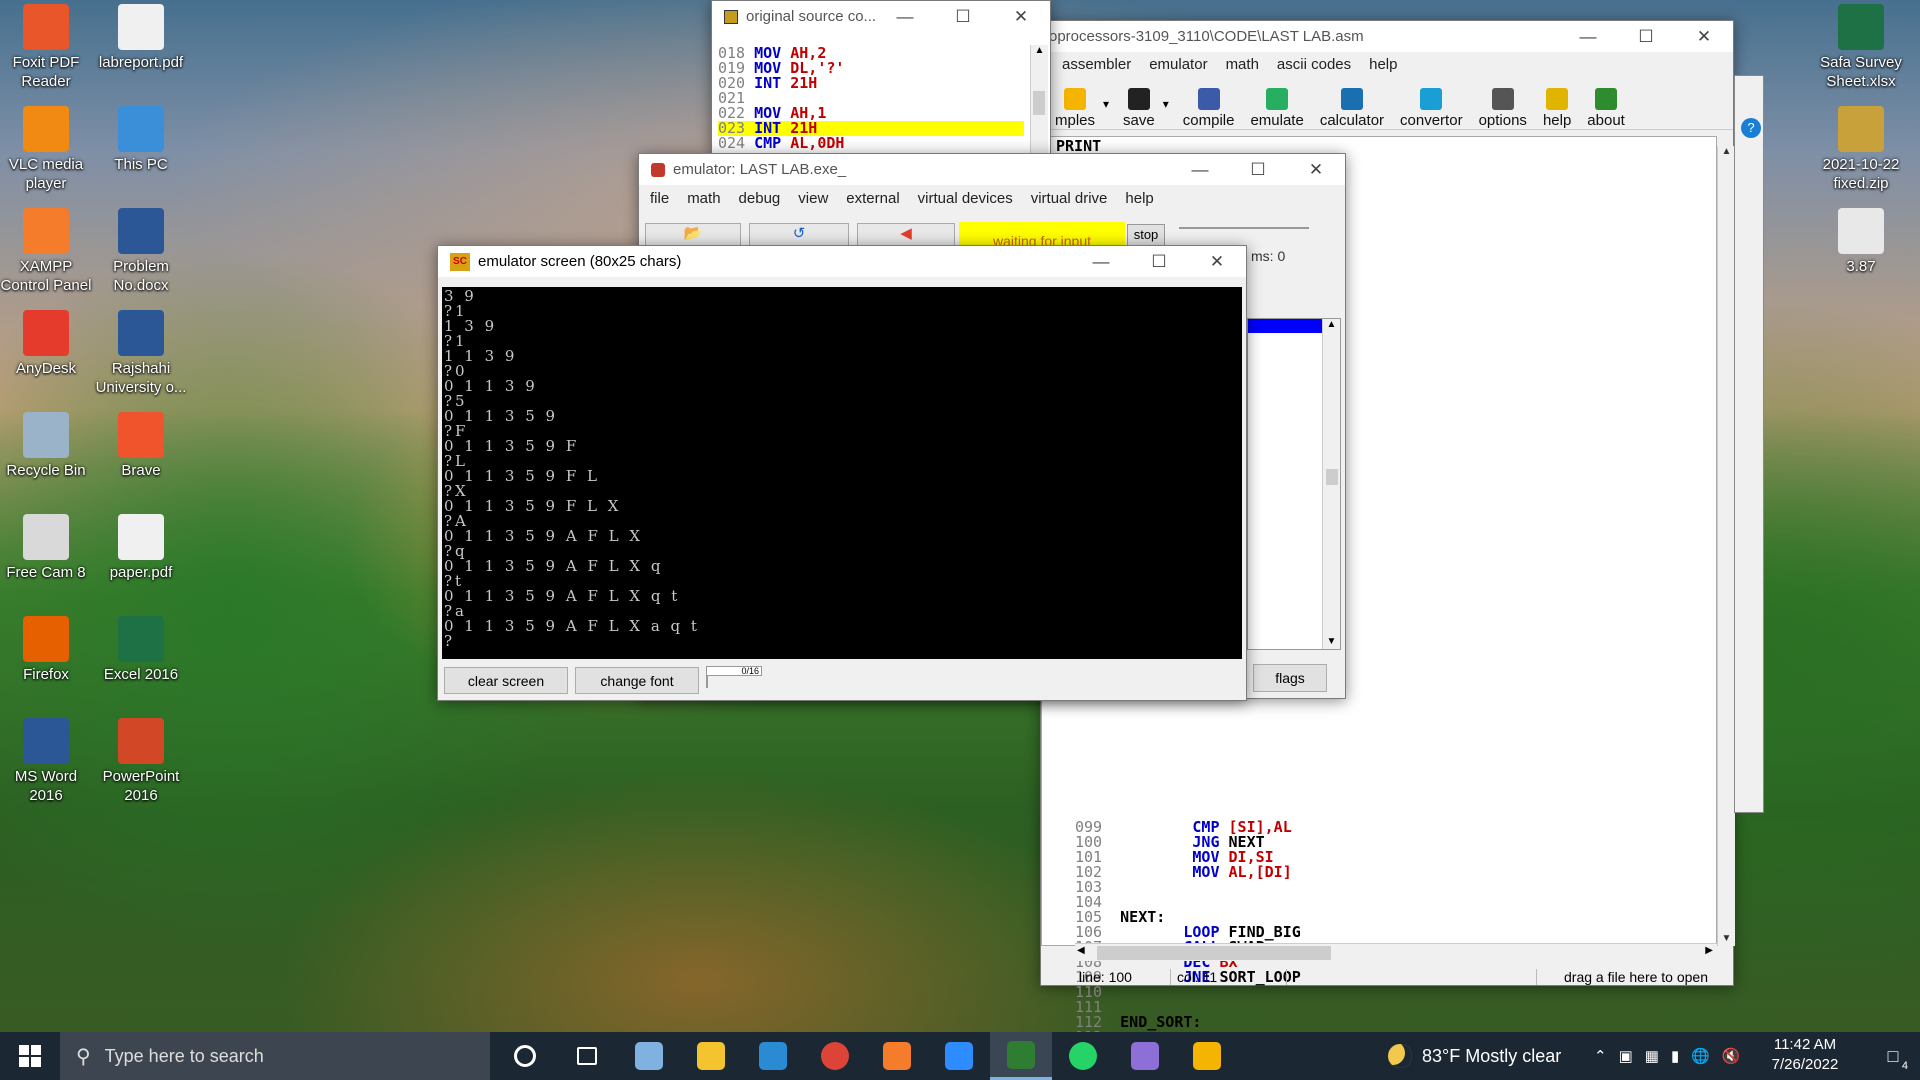 Image resolution: width=1920 pixels, height=1080 pixels. I want to click on toolbar-button: options, so click(1503, 106).